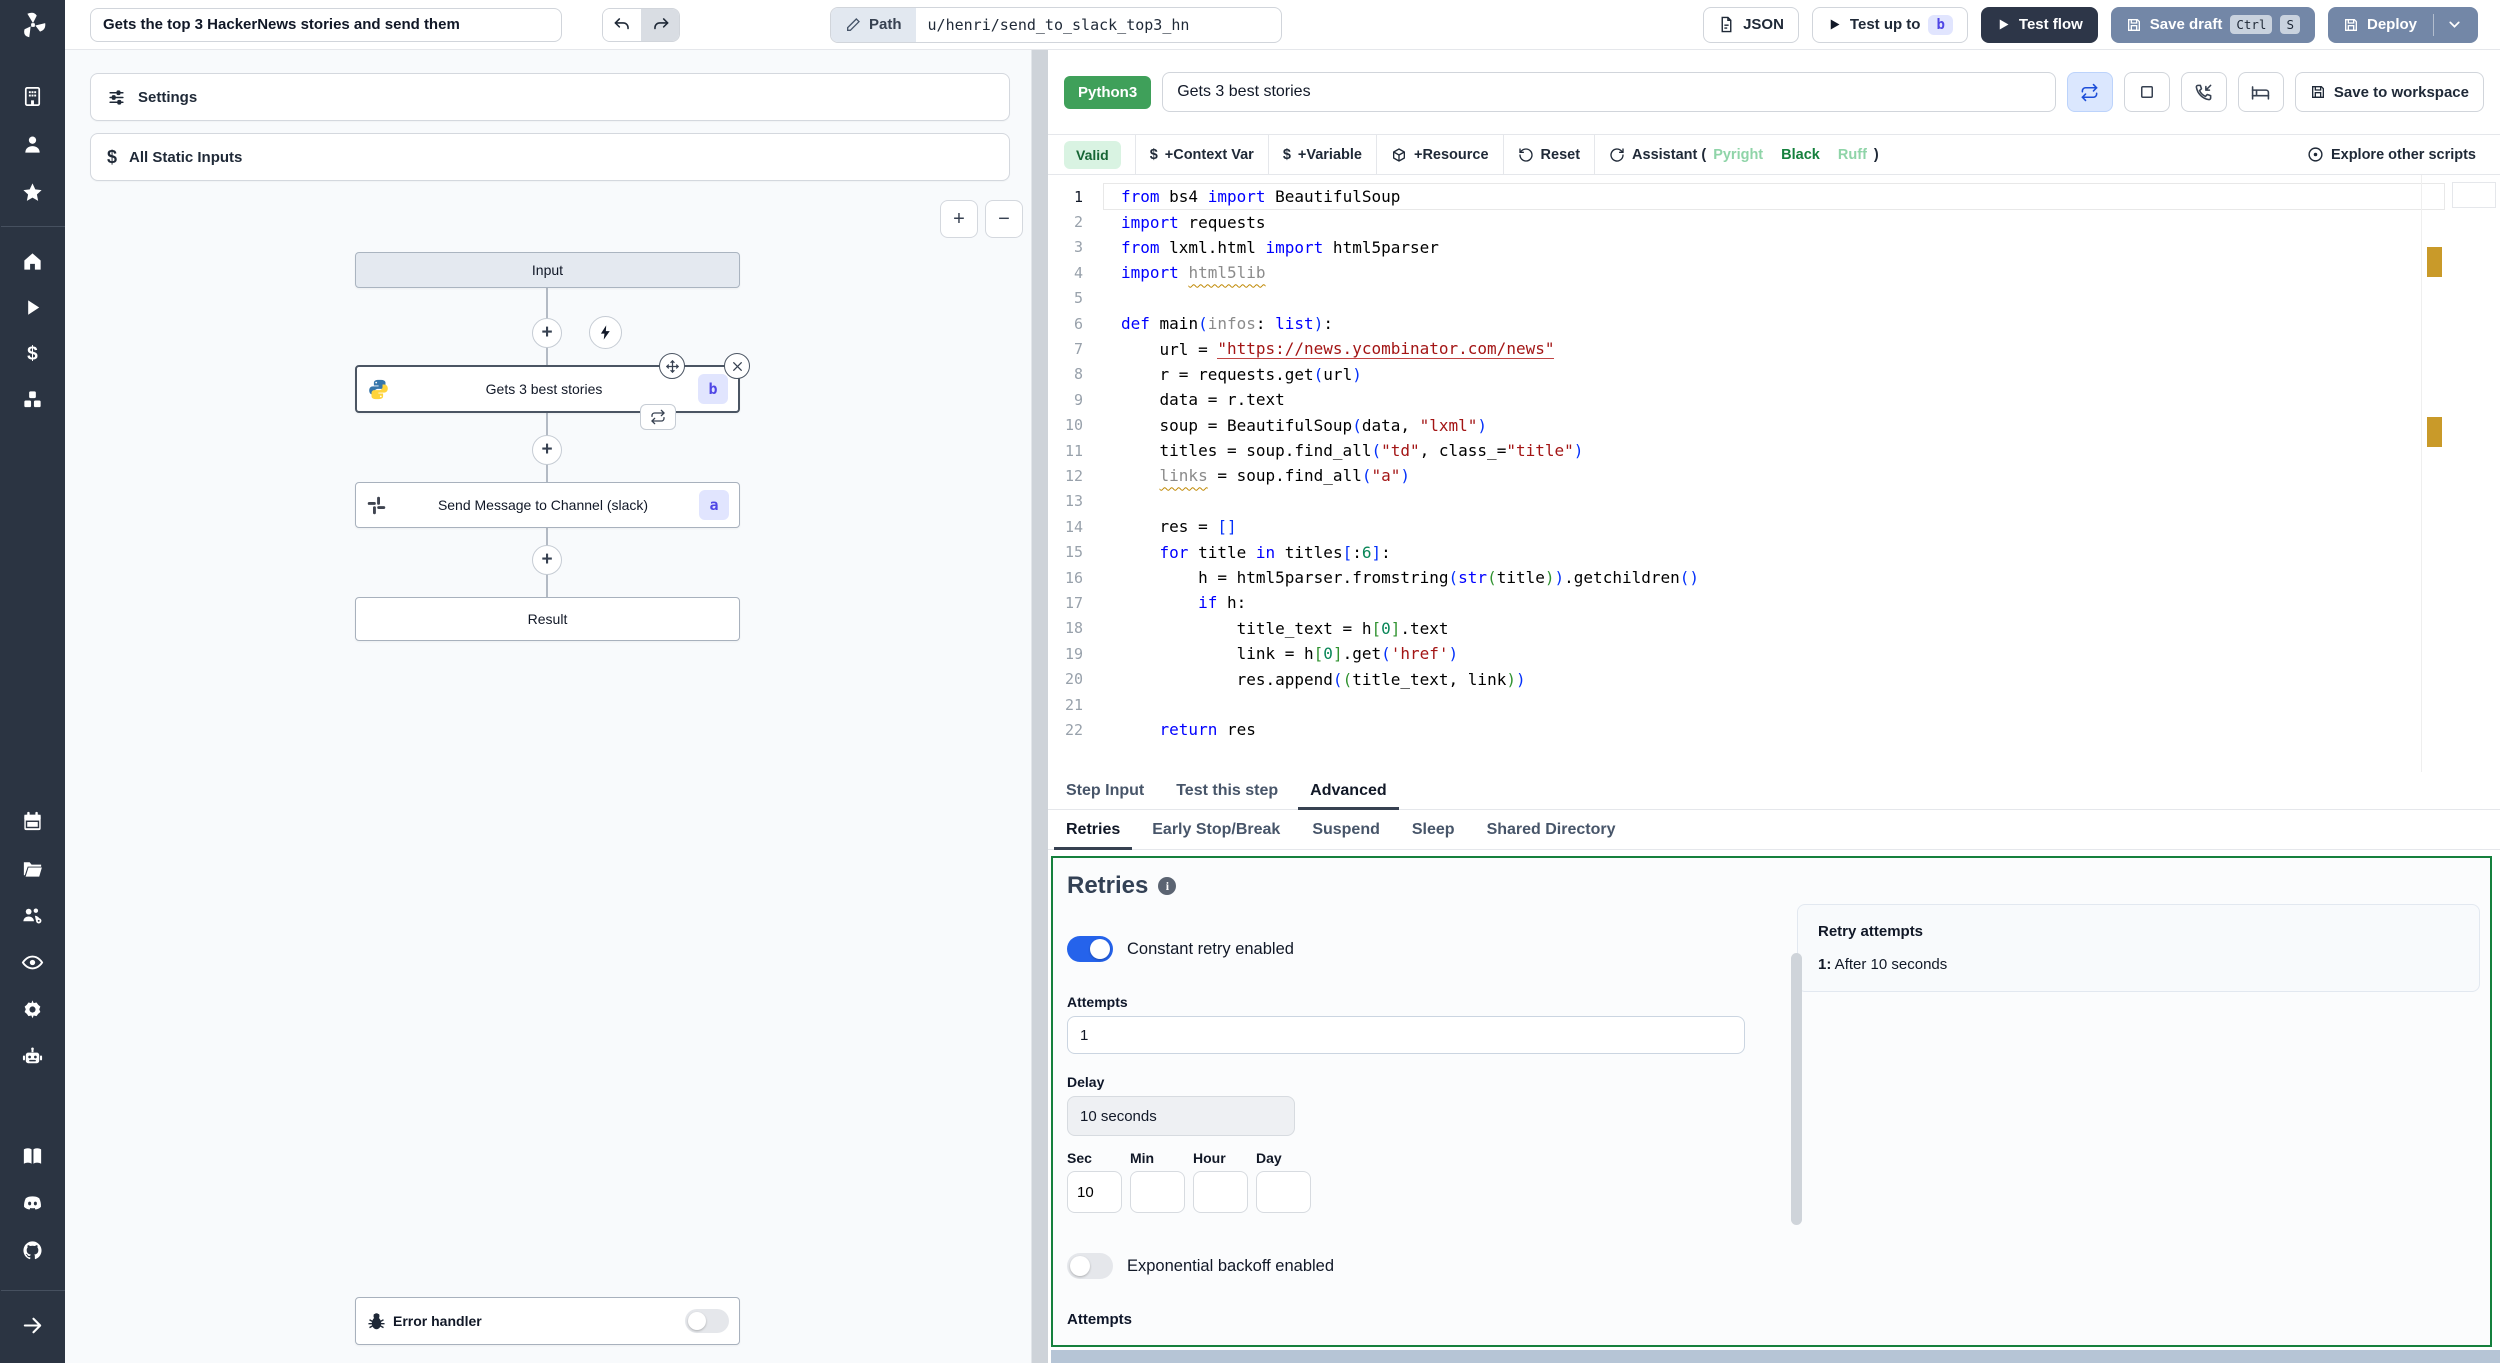 The image size is (2500, 1363). I want to click on save-draft-button: Save draft Ctrl S, so click(2212, 24).